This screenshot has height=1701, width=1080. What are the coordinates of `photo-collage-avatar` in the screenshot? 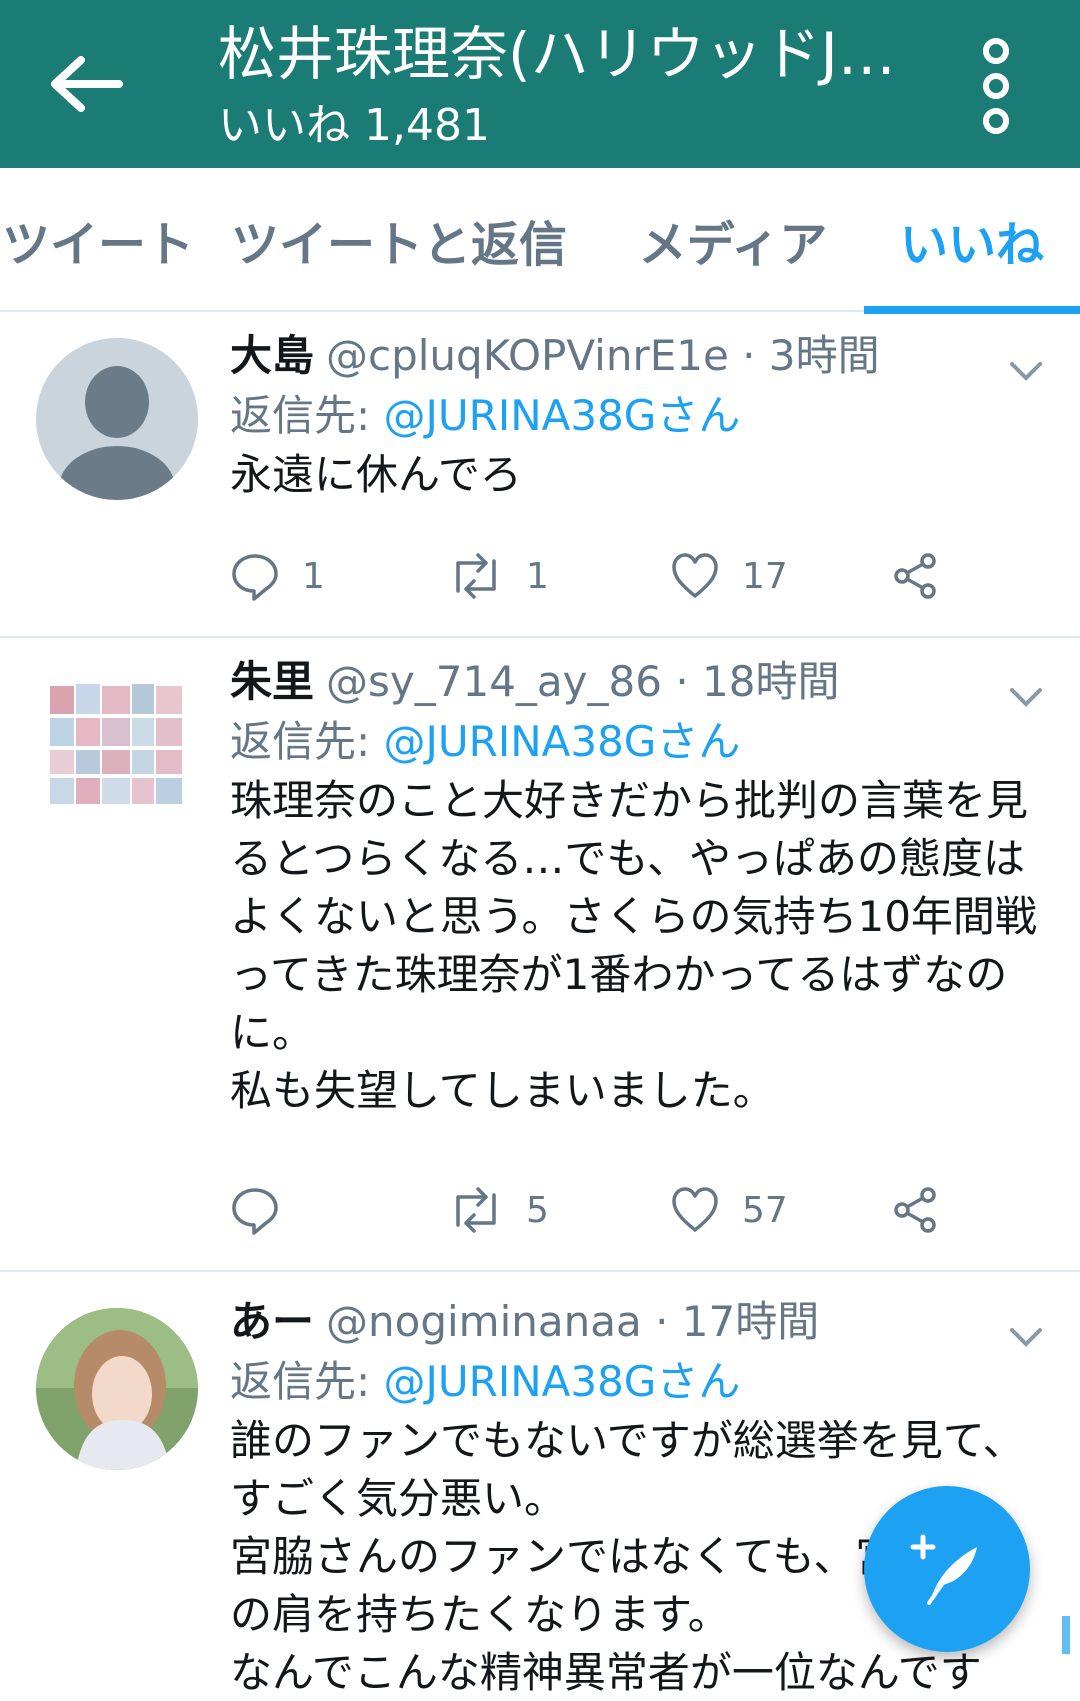 It's located at (117, 745).